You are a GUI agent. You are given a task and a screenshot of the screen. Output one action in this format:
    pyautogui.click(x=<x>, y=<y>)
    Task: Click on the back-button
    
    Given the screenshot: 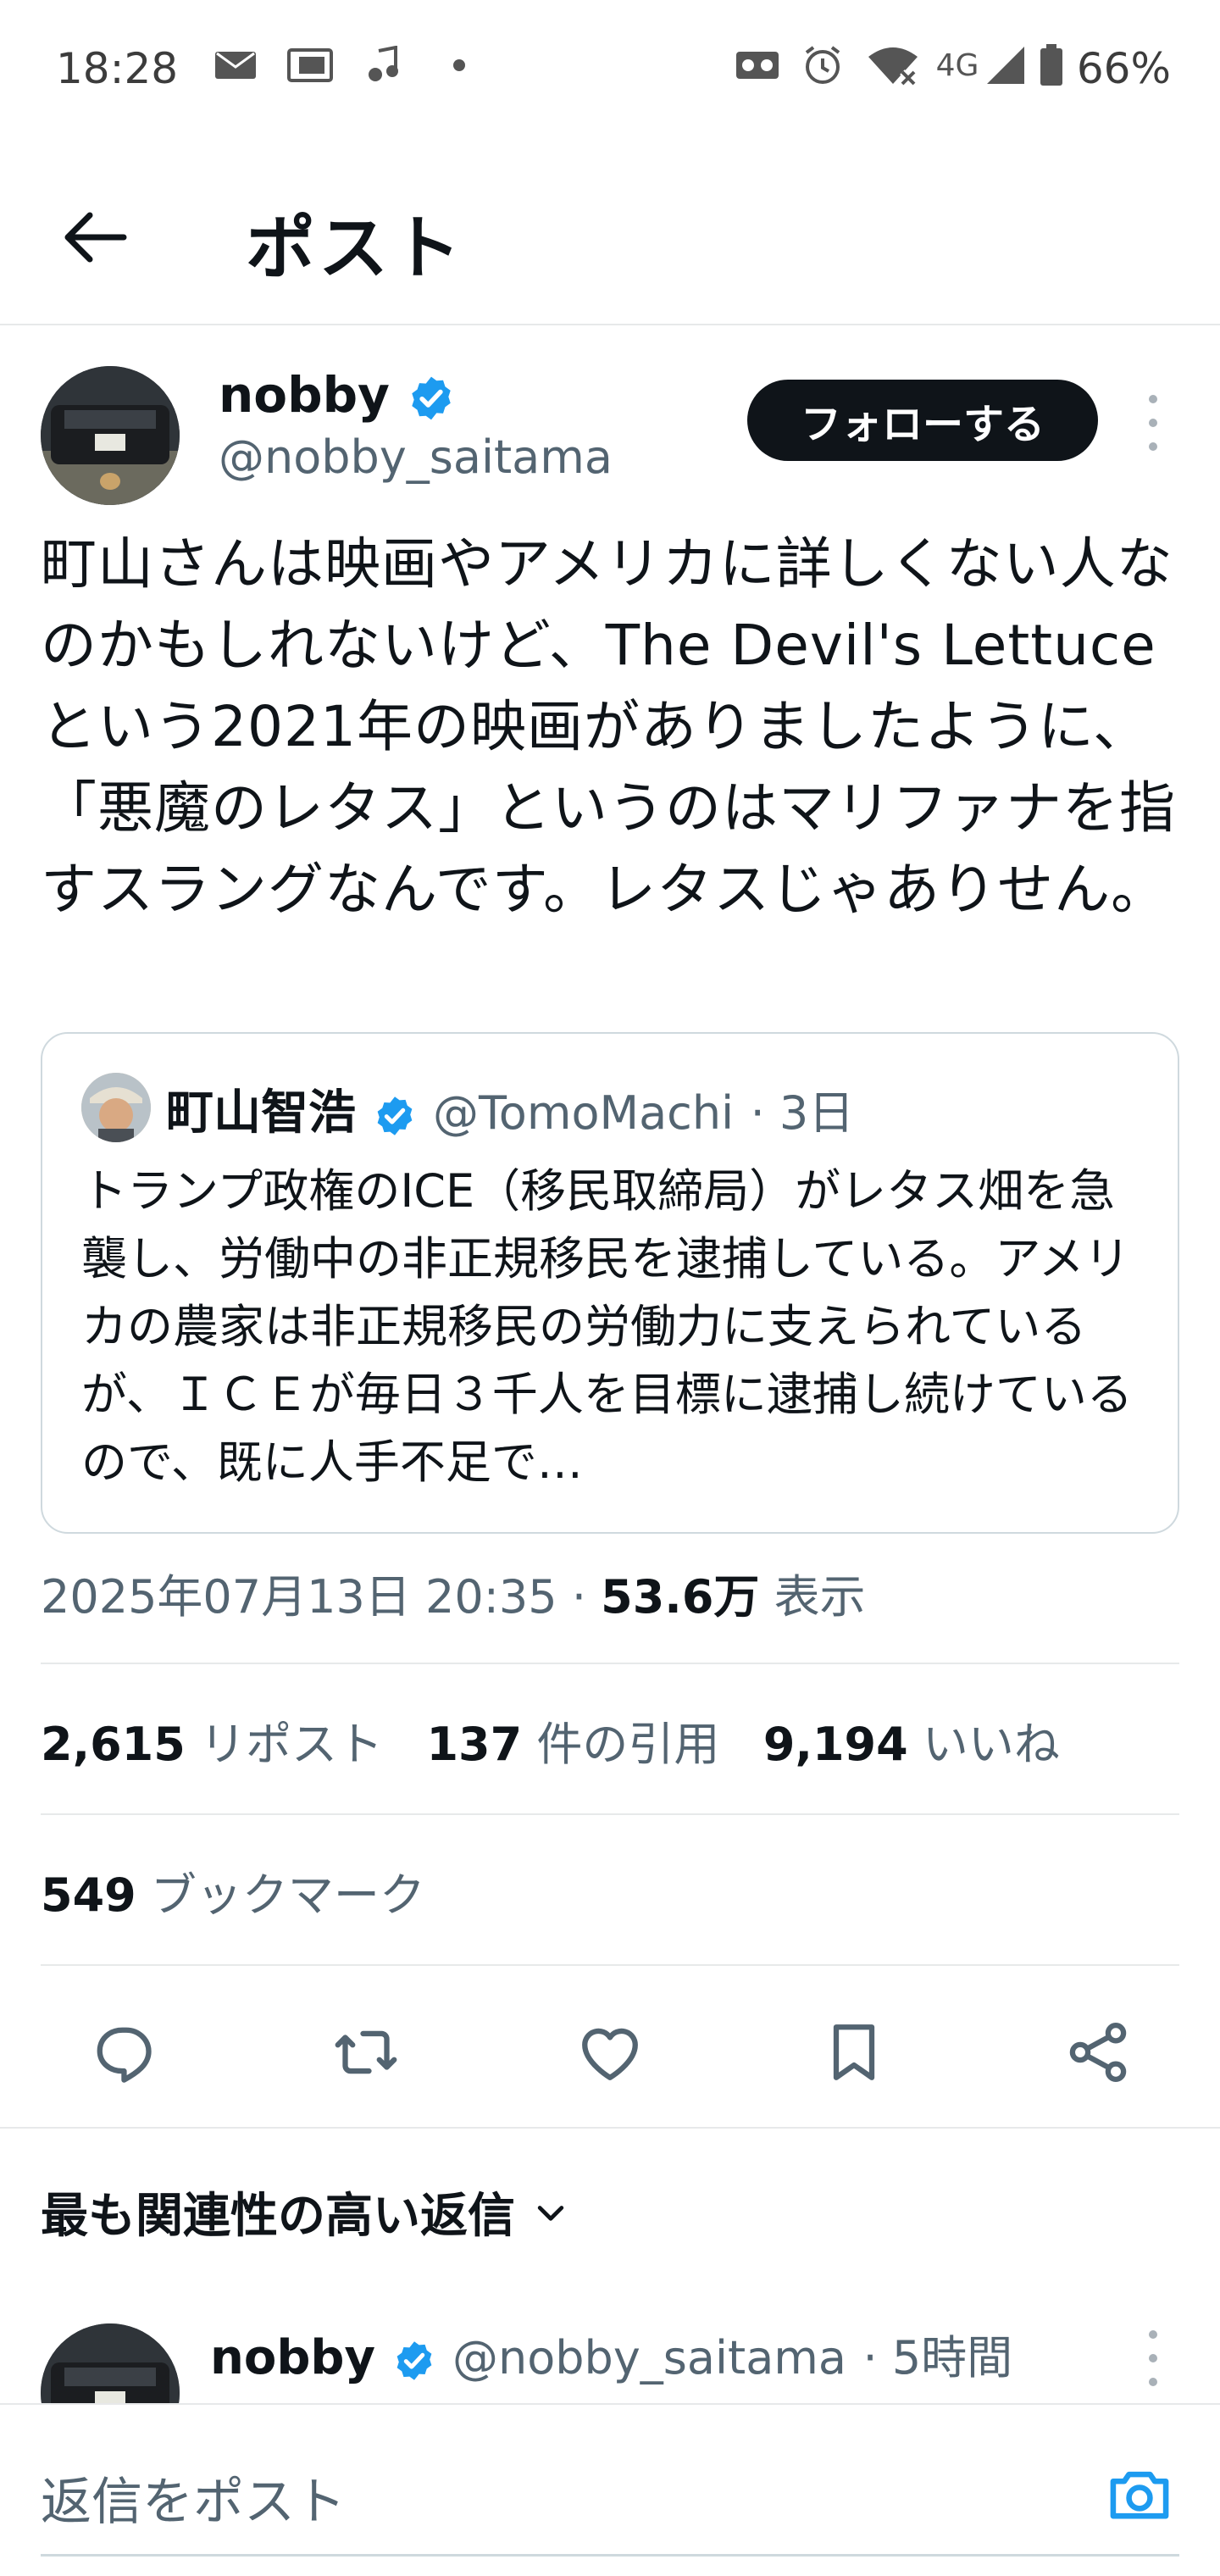 What is the action you would take?
    pyautogui.click(x=95, y=237)
    